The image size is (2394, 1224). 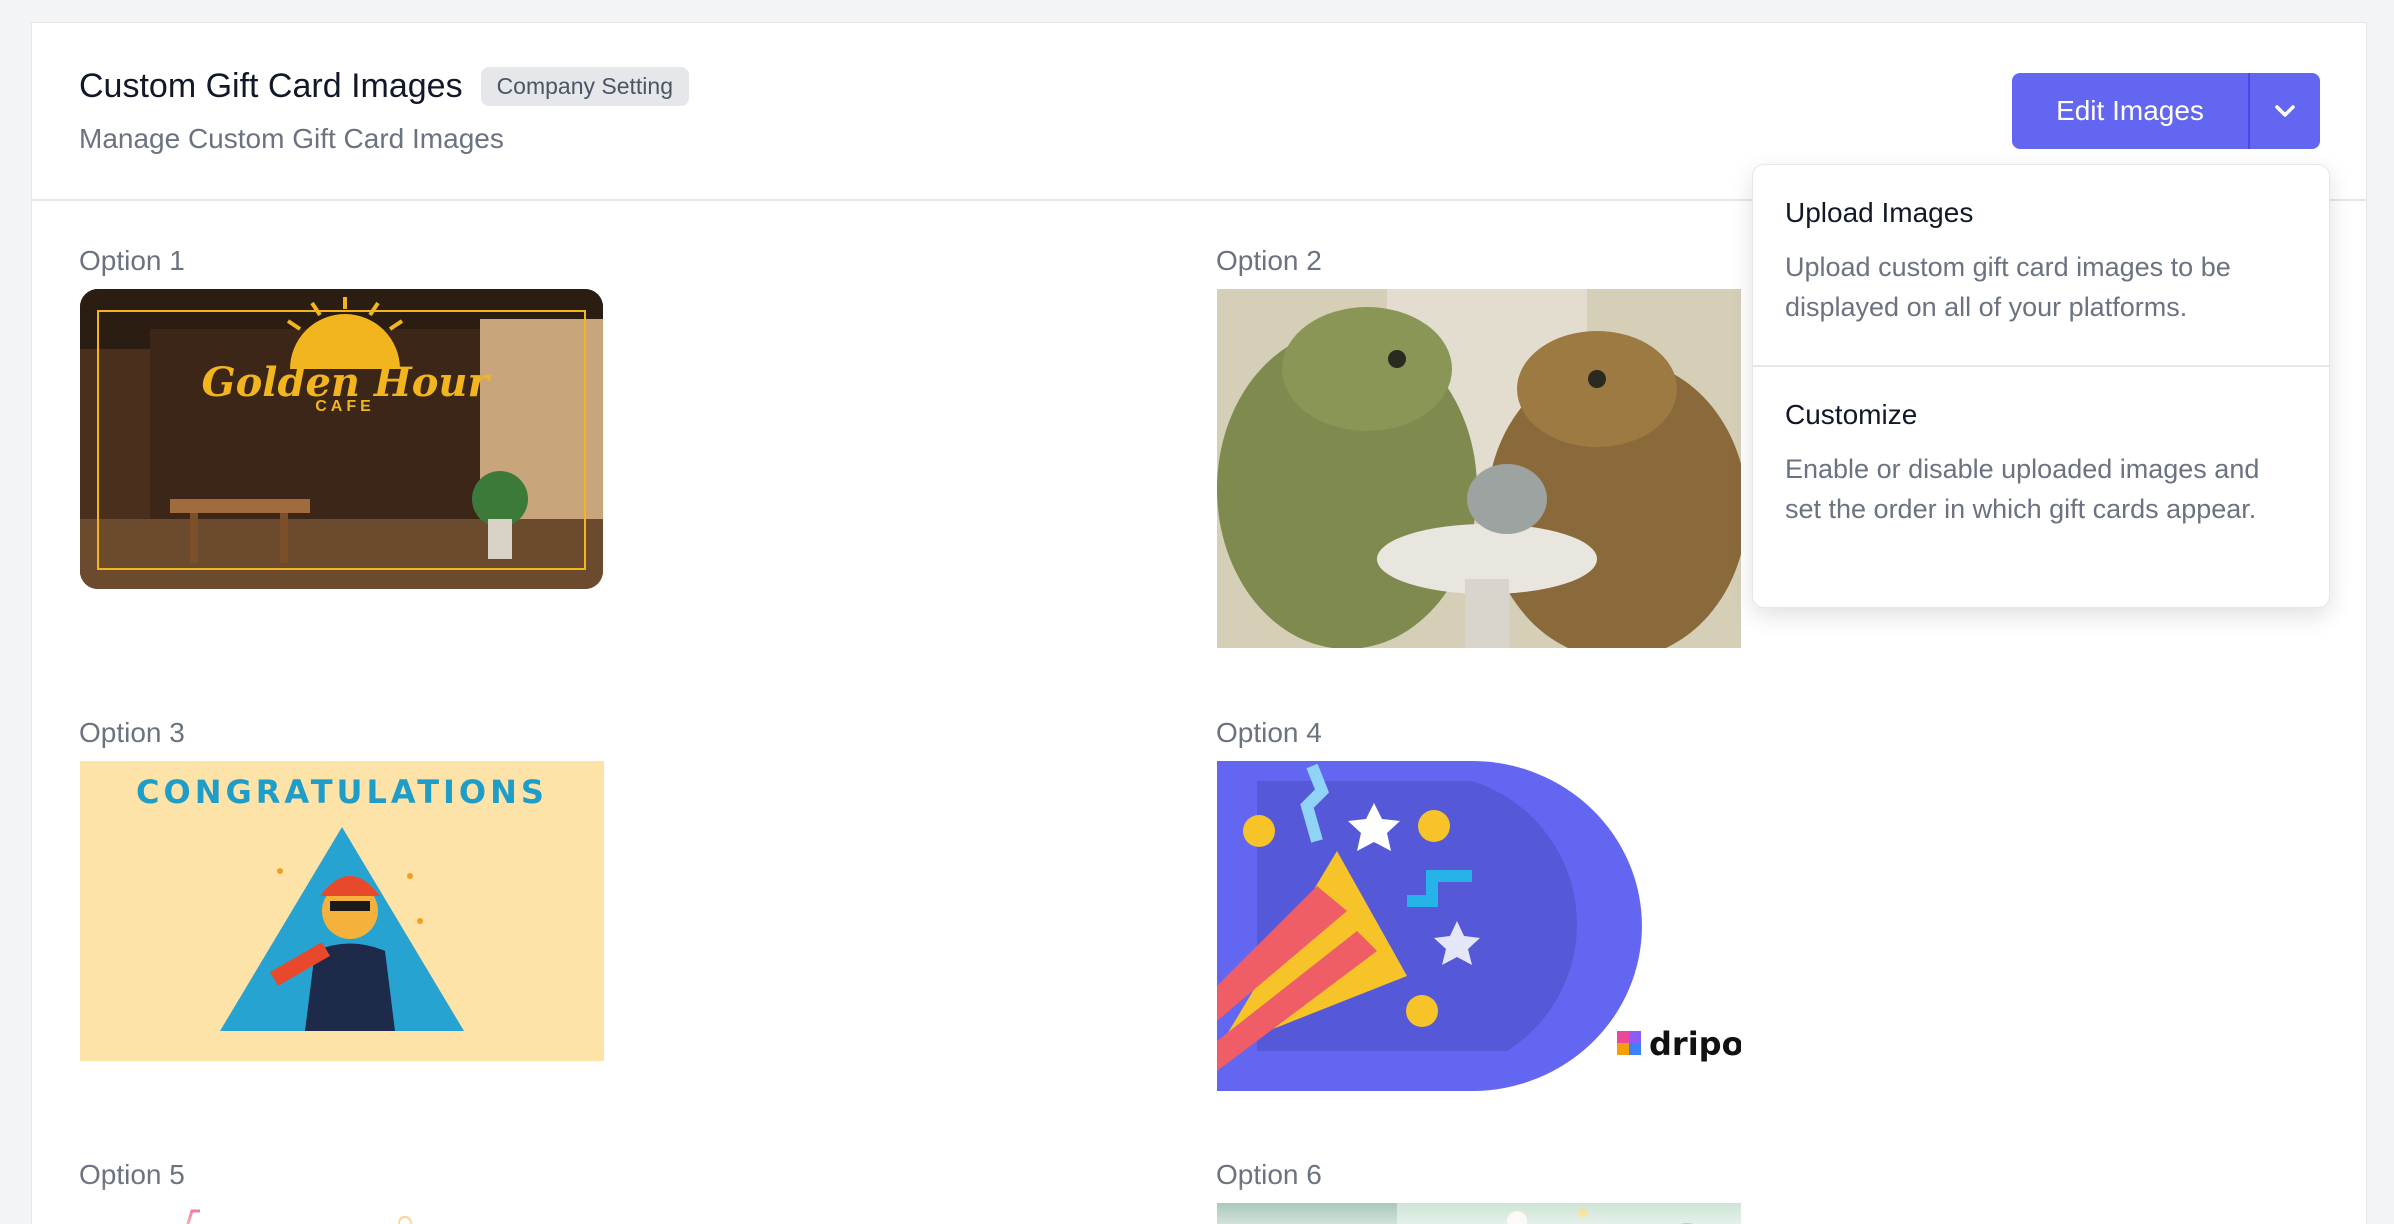 I want to click on option-2-image, so click(x=1479, y=468).